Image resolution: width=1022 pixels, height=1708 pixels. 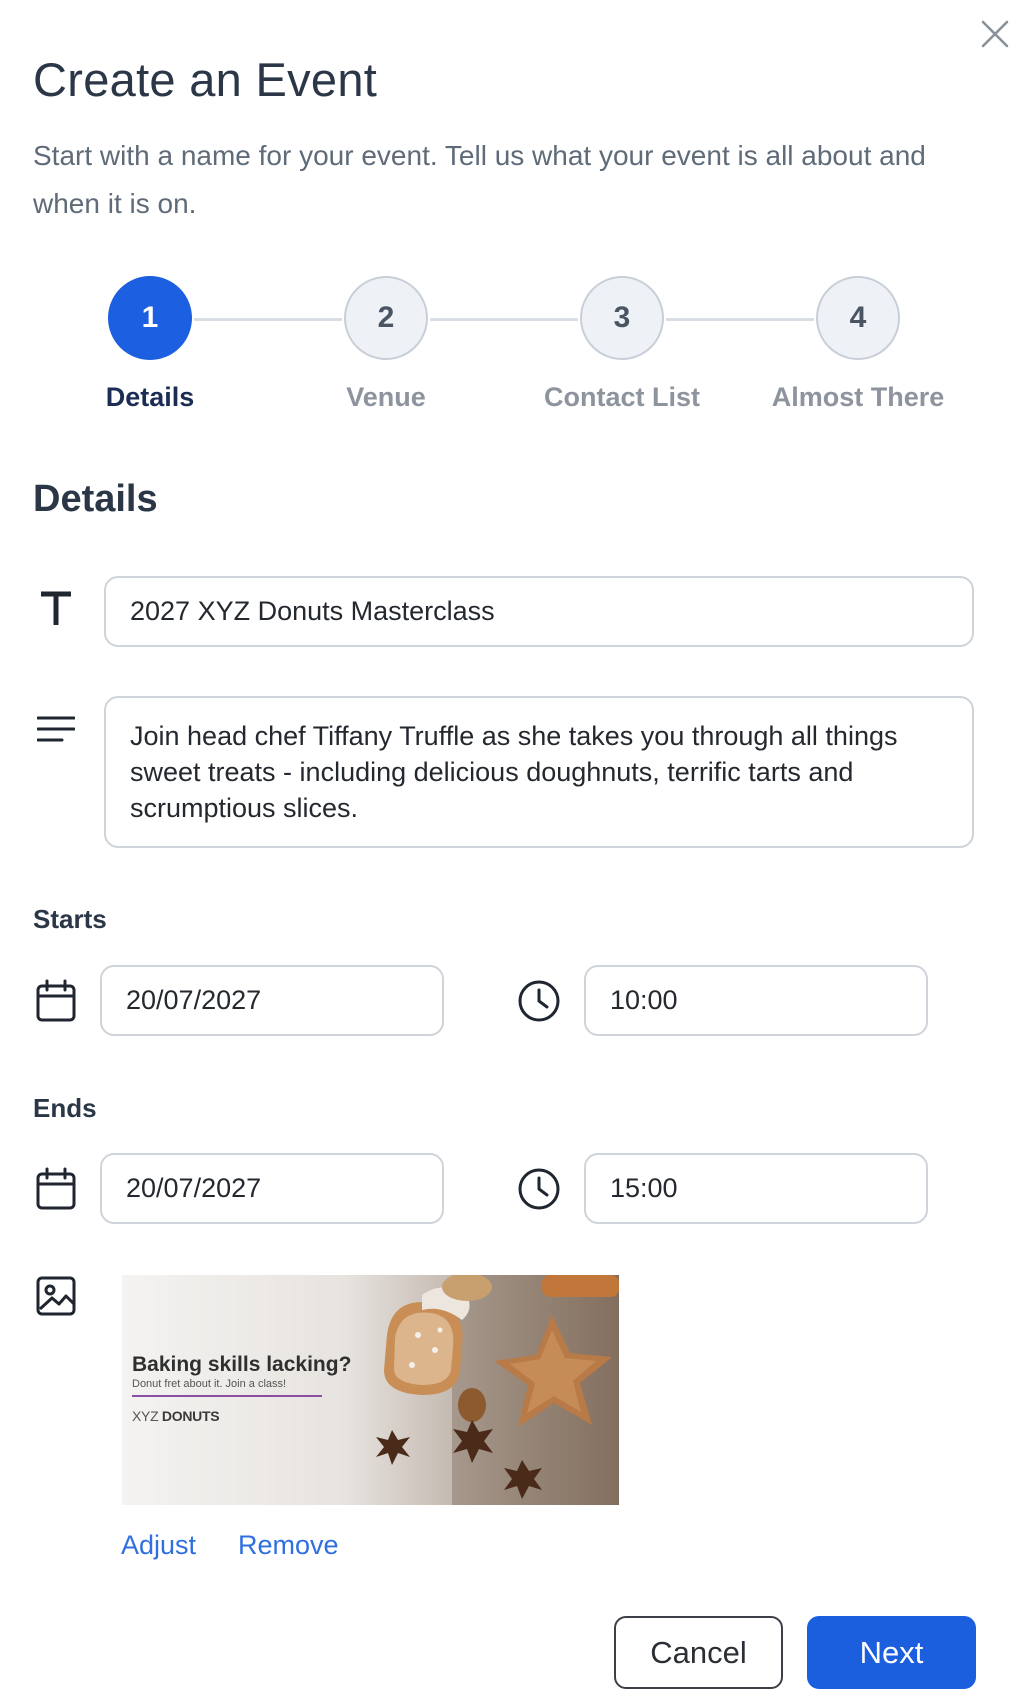 I want to click on text-title-icon, so click(x=56, y=608).